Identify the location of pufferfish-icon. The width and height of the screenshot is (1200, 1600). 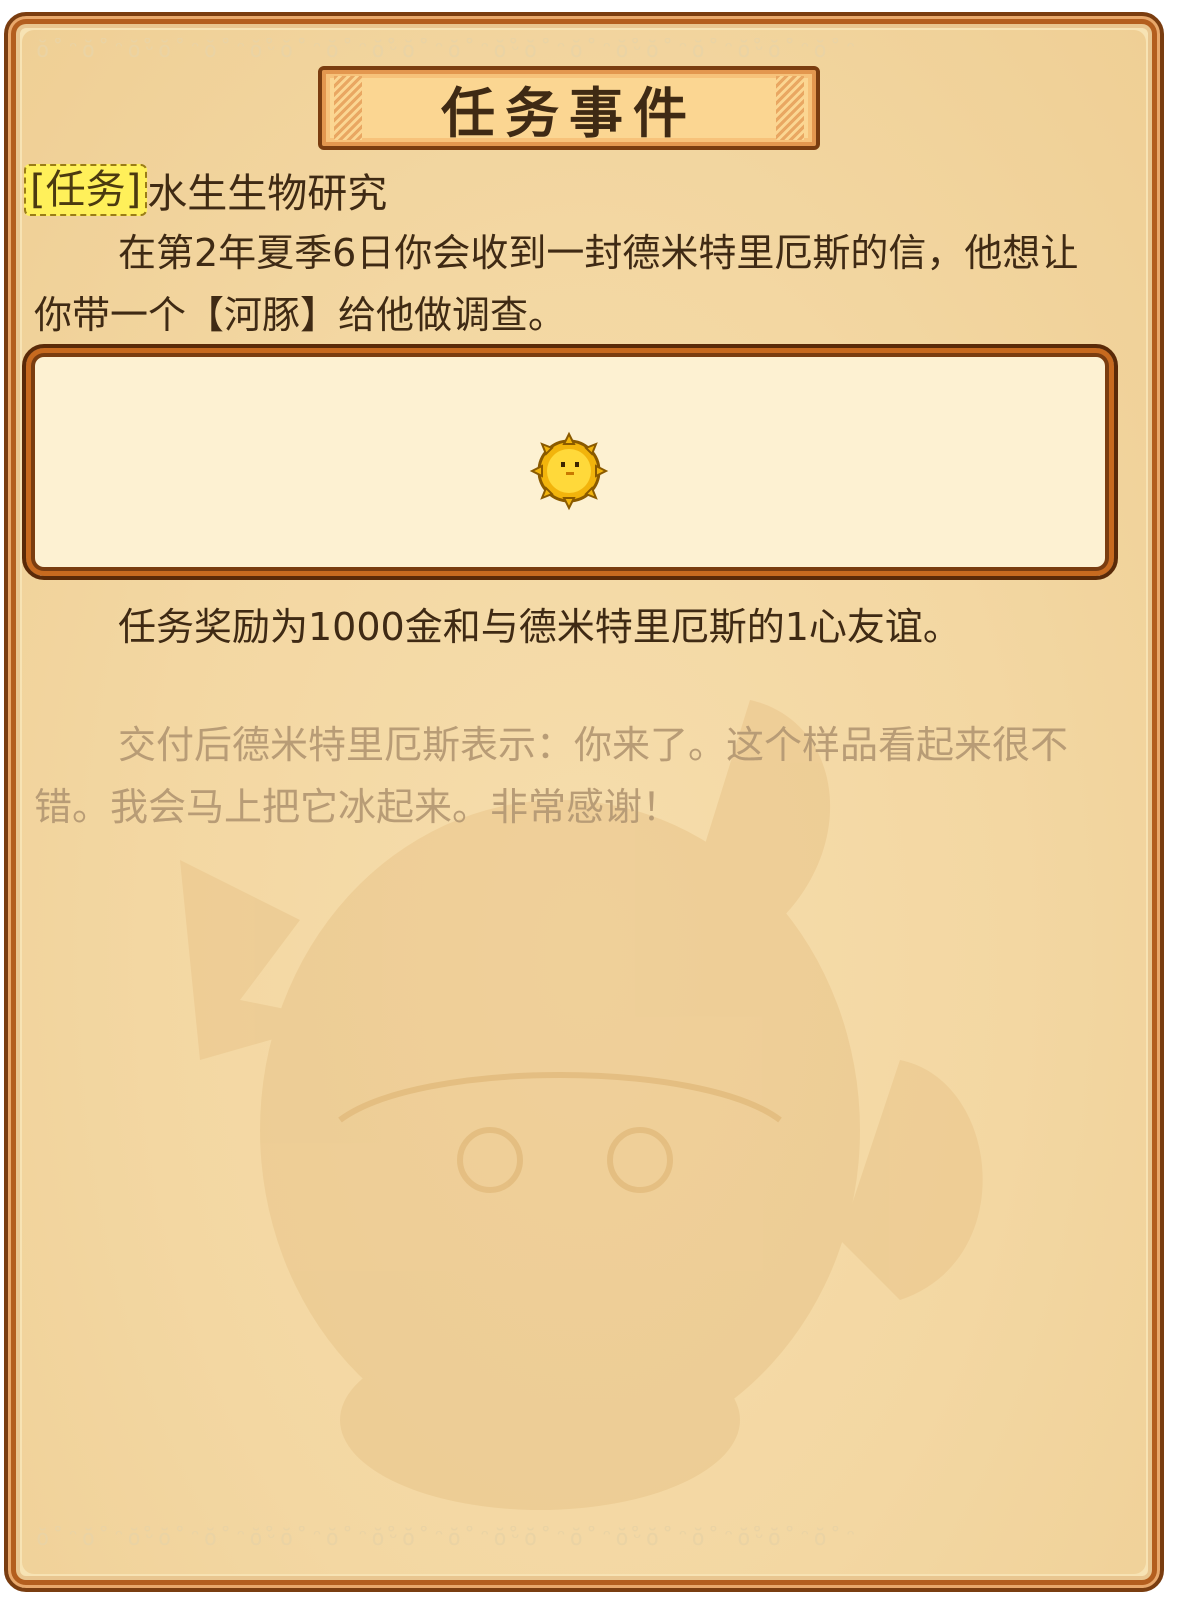
(569, 471).